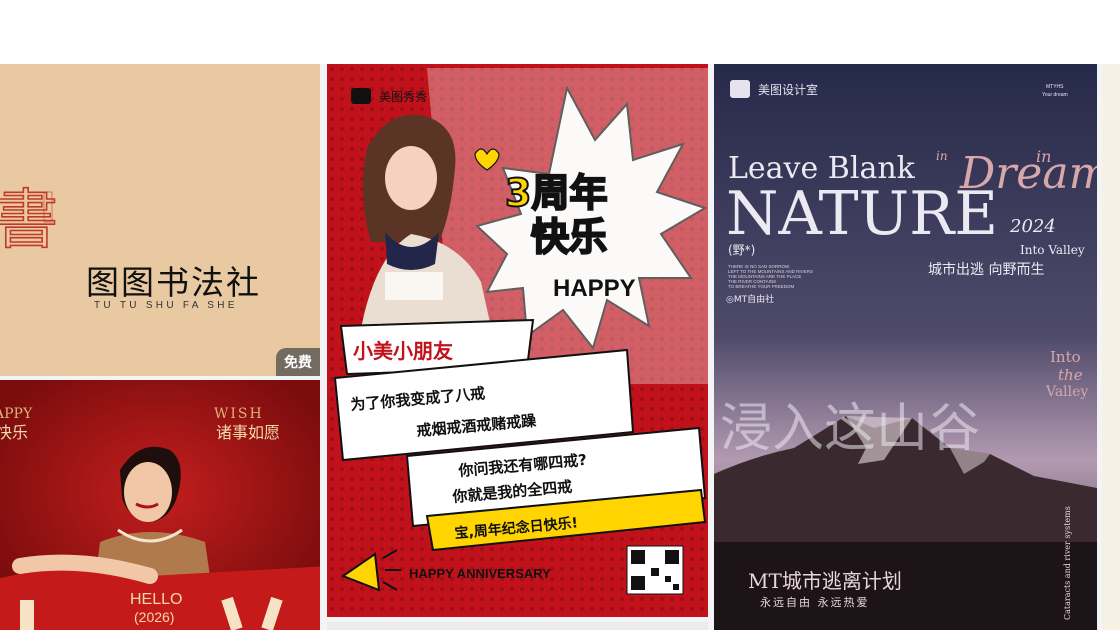  What do you see at coordinates (160, 220) in the screenshot?
I see `template-card-calligraphy: 書 图图书法社 TU TU SHU FA SHE 免费` at bounding box center [160, 220].